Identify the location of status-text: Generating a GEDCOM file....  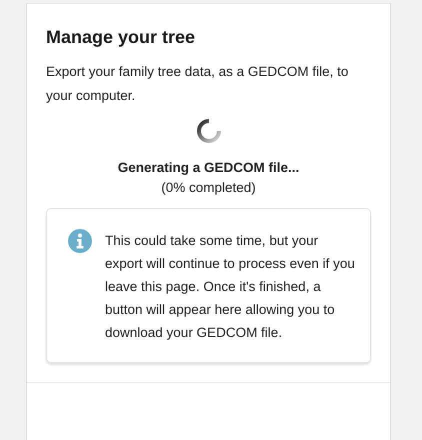
(209, 168).